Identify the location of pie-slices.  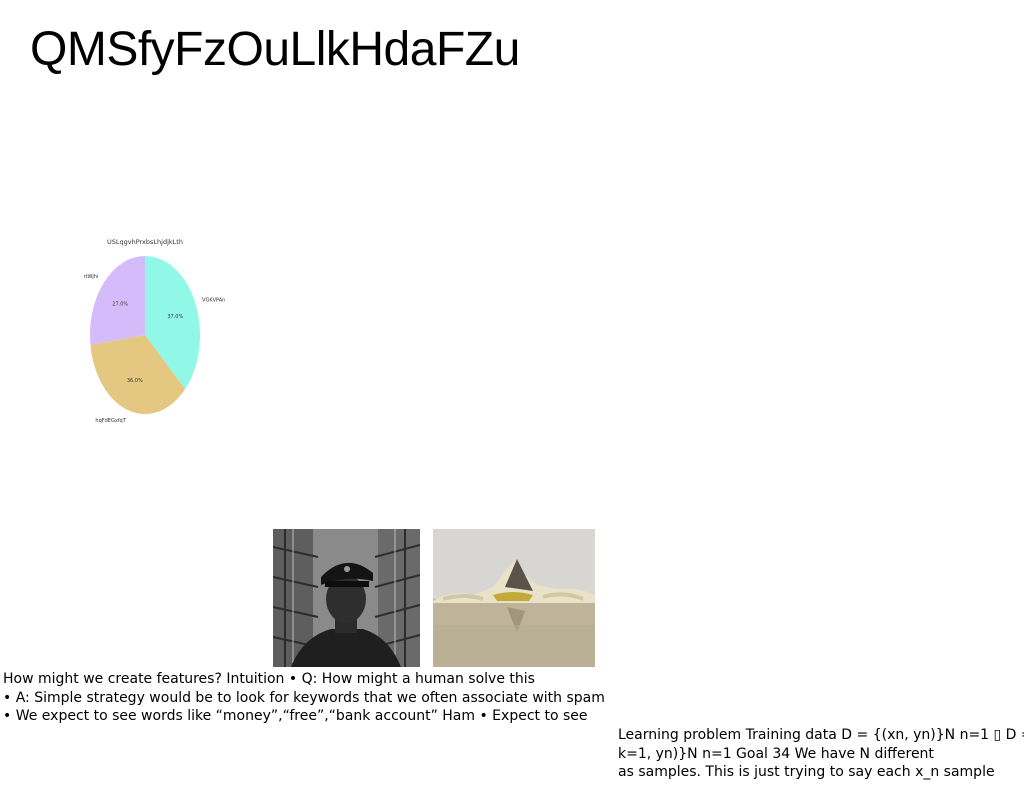
(145, 335).